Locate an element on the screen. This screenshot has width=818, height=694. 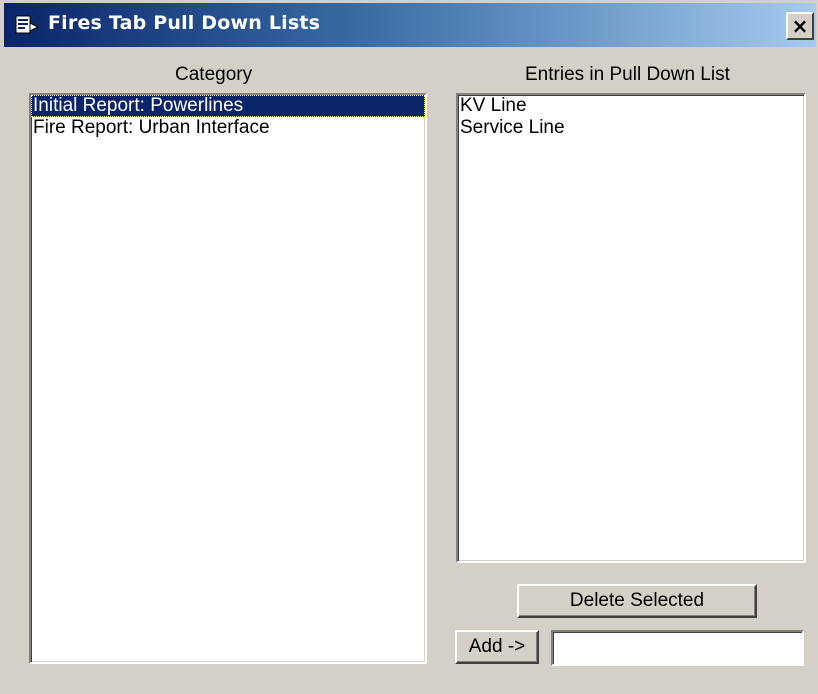
window-title: Fires Tab Pull Down Lists is located at coordinates (184, 23).